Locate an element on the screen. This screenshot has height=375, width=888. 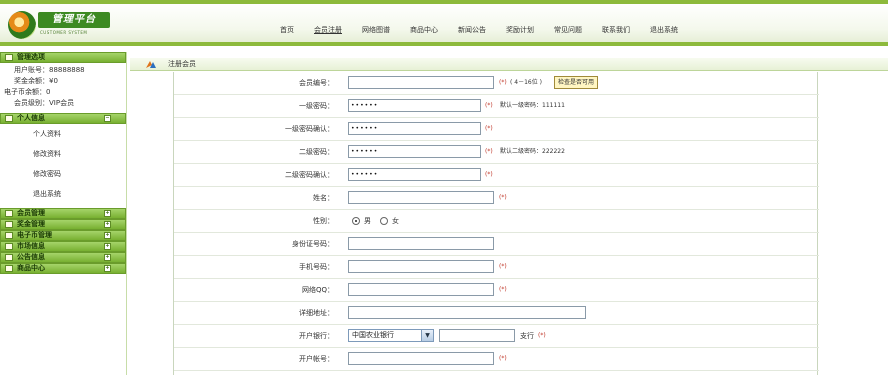
pwd1-confirm-label: 一级密码确认： is located at coordinates (309, 129).